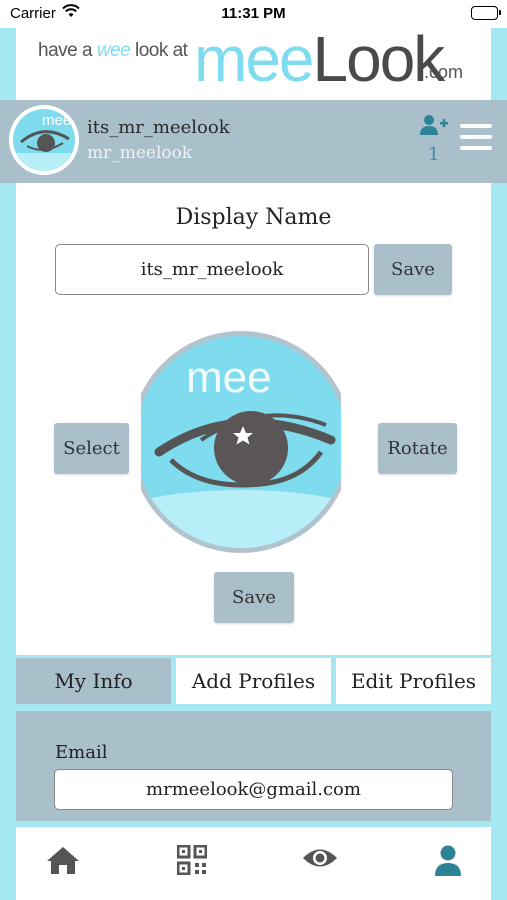 The image size is (507, 900). I want to click on eye-icon, so click(320, 860).